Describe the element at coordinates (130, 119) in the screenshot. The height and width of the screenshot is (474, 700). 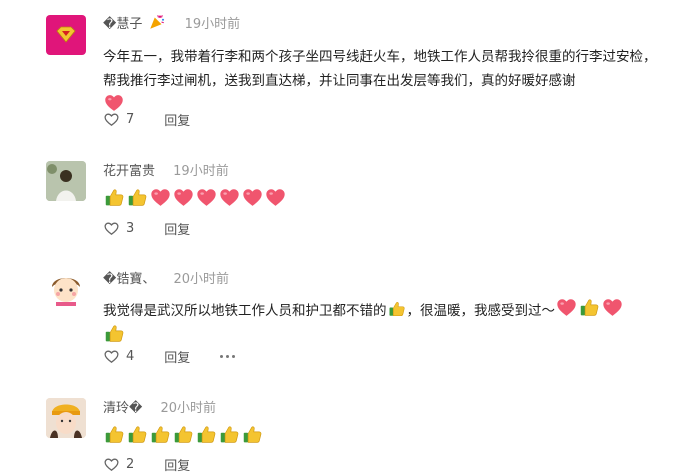
I see `like-count: 7` at that location.